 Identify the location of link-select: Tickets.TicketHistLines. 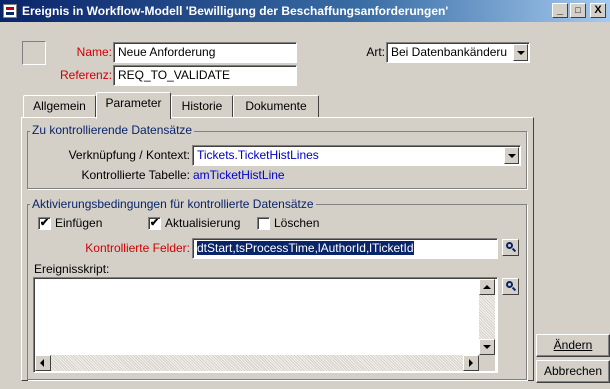
(356, 155).